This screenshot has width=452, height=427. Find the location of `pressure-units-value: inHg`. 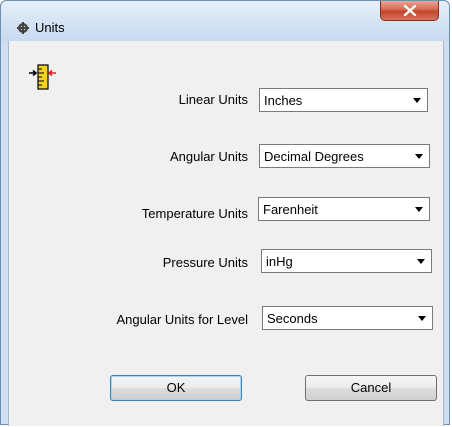

pressure-units-value: inHg is located at coordinates (279, 261).